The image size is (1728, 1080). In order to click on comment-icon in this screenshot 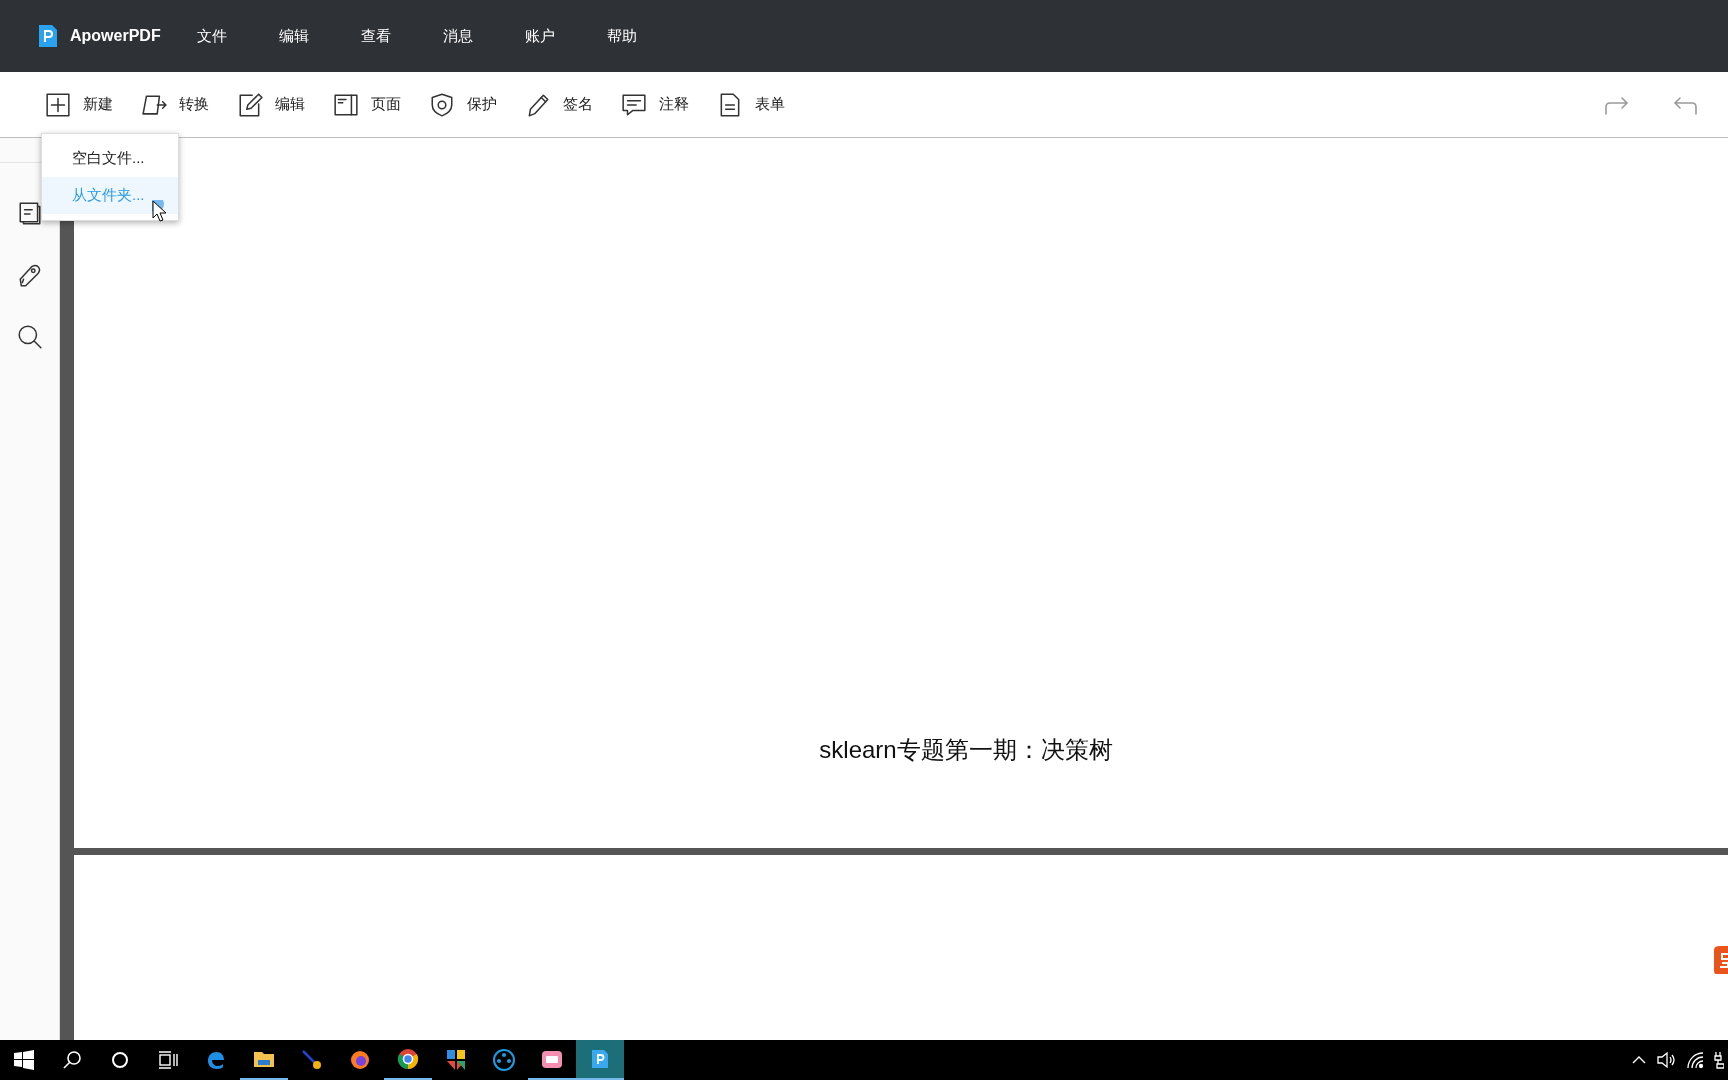, I will do `click(634, 104)`.